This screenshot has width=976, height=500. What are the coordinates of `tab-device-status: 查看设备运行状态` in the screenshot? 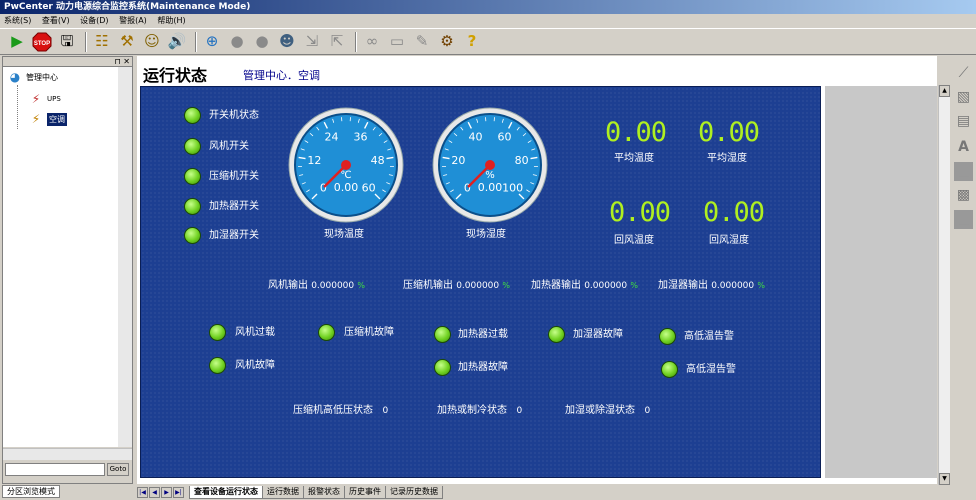 It's located at (226, 492).